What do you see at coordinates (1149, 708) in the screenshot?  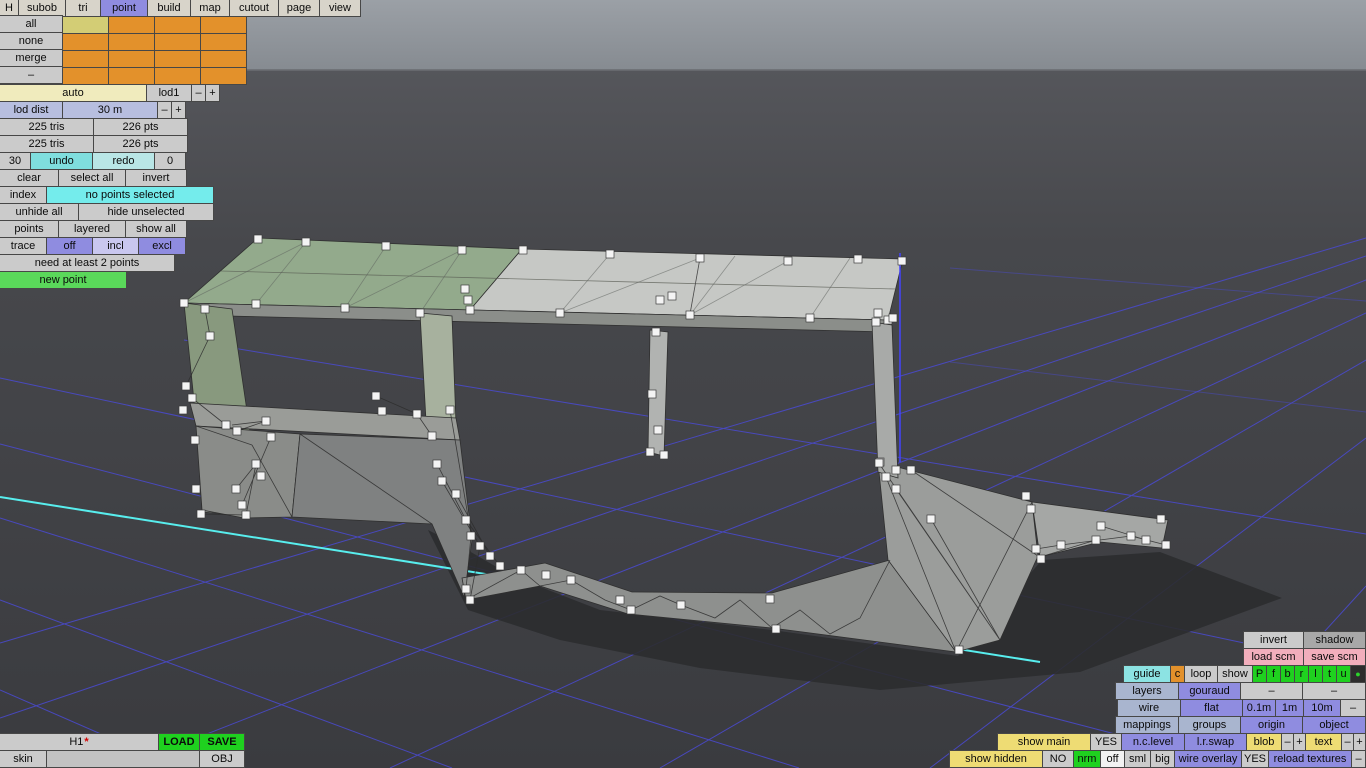 I see `wire-button: wire` at bounding box center [1149, 708].